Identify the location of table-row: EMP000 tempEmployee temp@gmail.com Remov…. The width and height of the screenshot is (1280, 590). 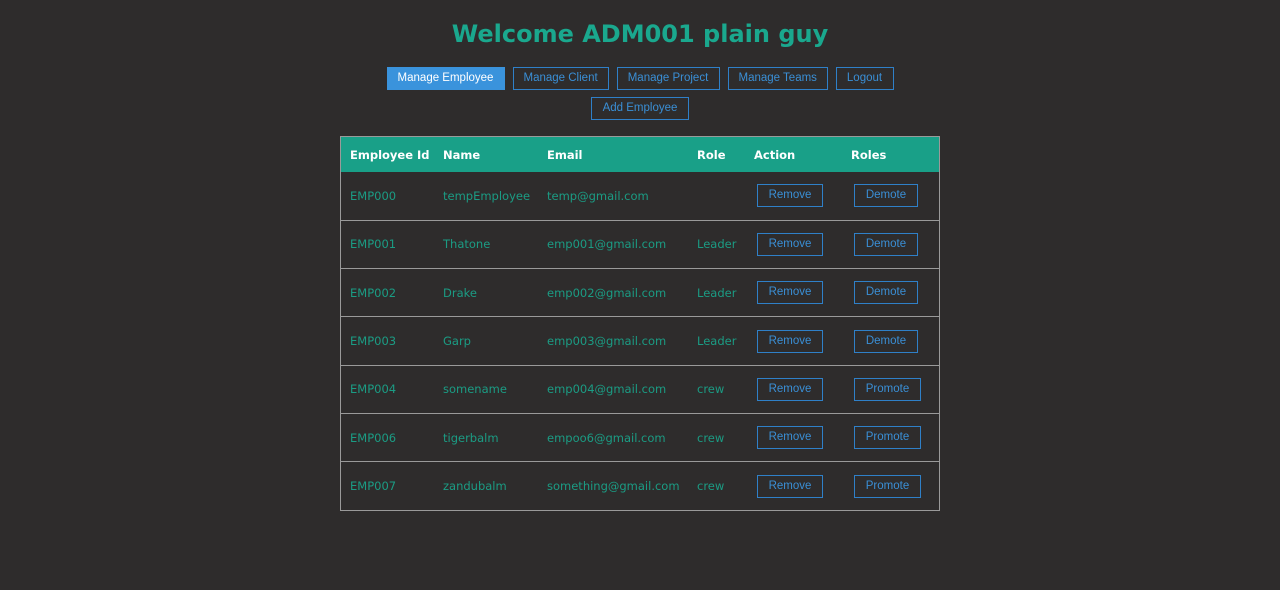
(640, 196).